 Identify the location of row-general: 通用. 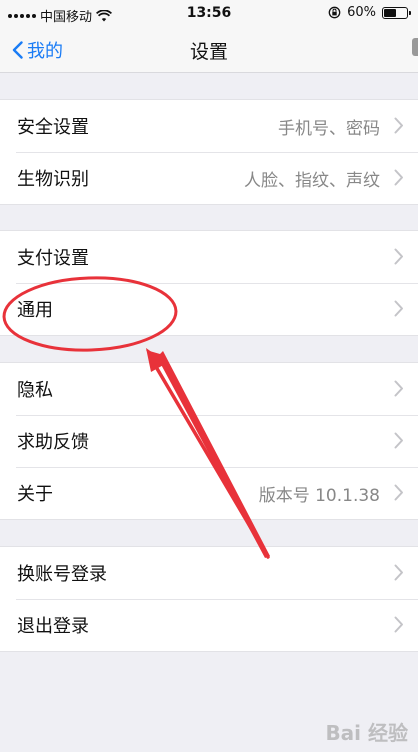
(209, 309).